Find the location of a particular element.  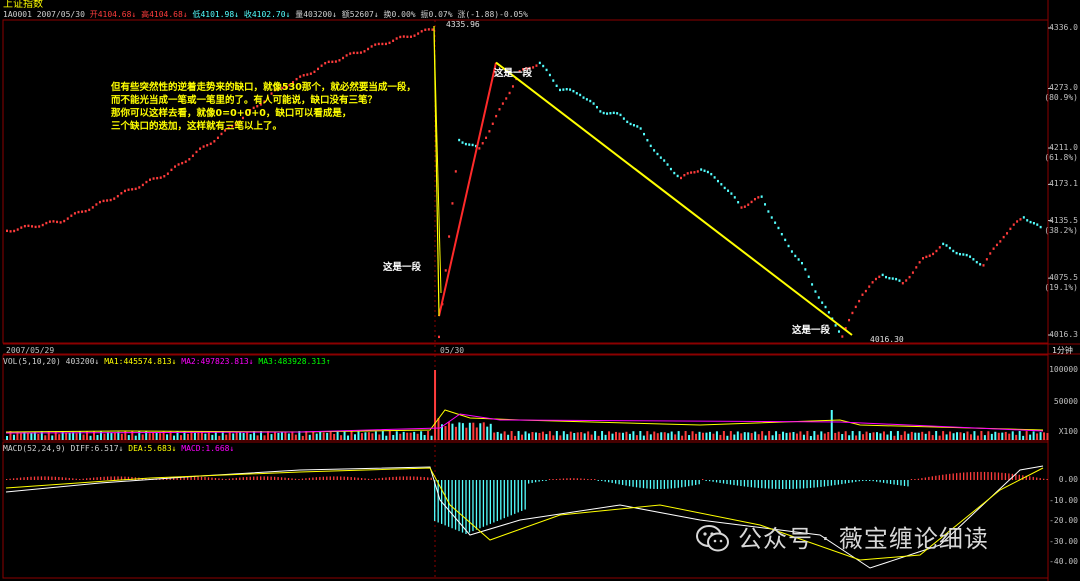

price-tick-4: 4135.5 is located at coordinates (1063, 220).